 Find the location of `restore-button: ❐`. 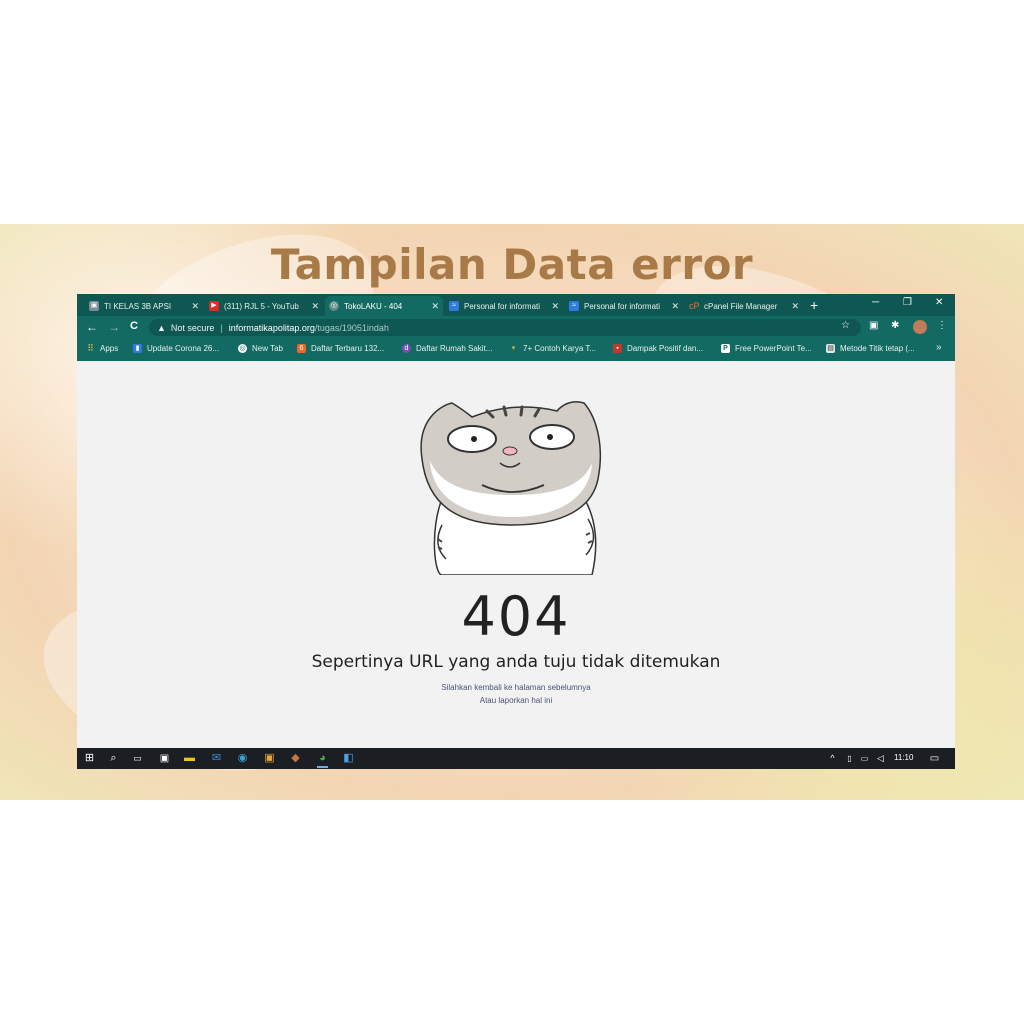

restore-button: ❐ is located at coordinates (907, 302).